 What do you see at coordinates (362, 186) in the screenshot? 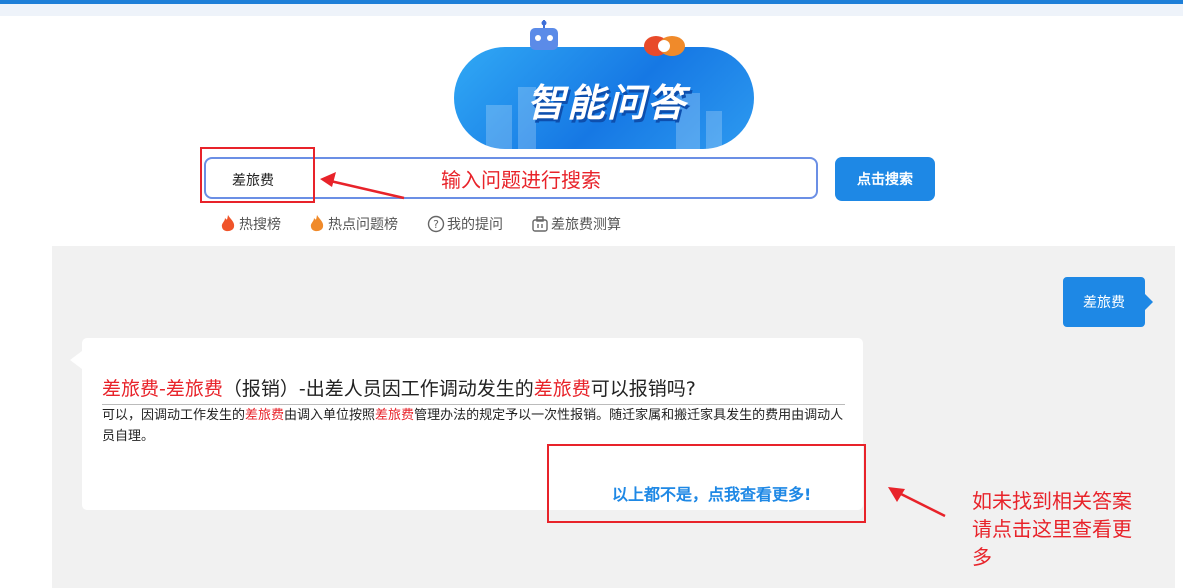
I see `annotation-arrow-input` at bounding box center [362, 186].